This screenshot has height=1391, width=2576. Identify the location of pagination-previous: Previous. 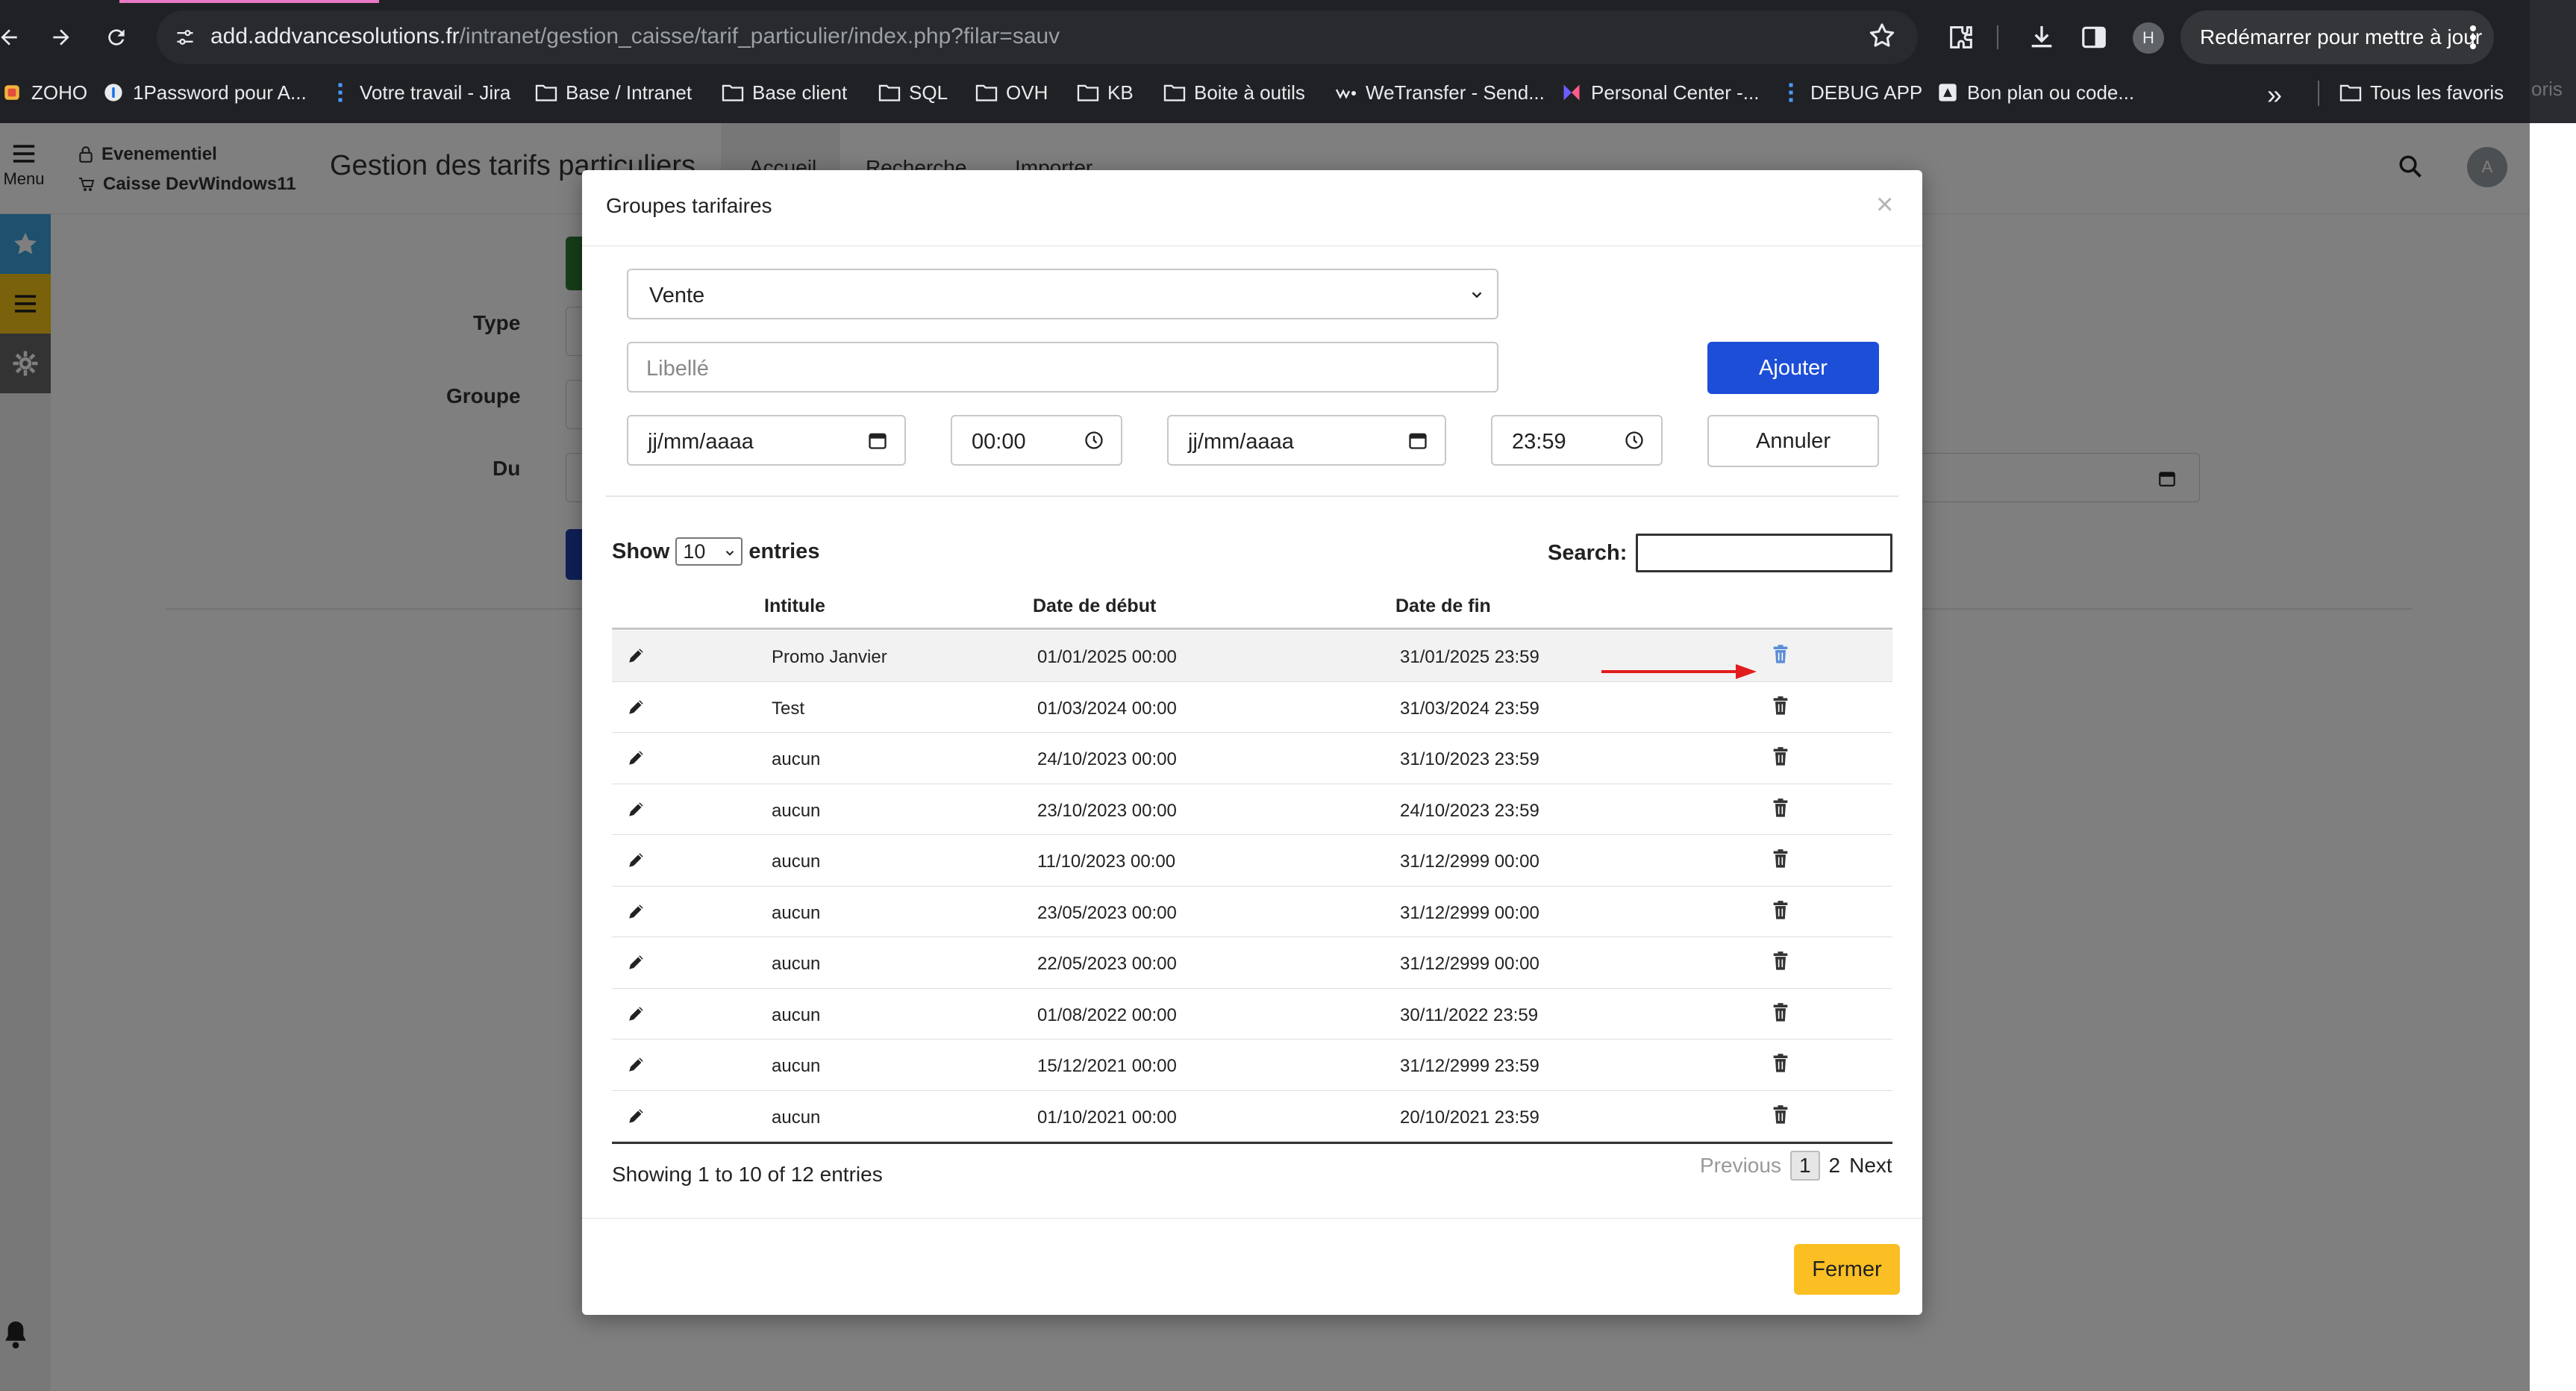
(1740, 1166).